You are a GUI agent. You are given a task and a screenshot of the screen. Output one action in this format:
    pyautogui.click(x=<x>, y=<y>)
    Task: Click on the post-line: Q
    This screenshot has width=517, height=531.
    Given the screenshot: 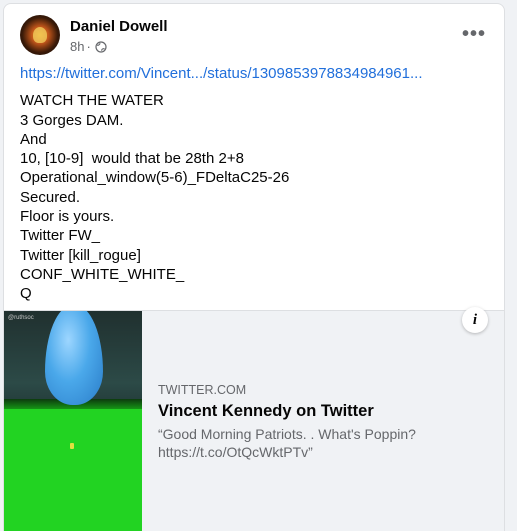 What is the action you would take?
    pyautogui.click(x=26, y=294)
    